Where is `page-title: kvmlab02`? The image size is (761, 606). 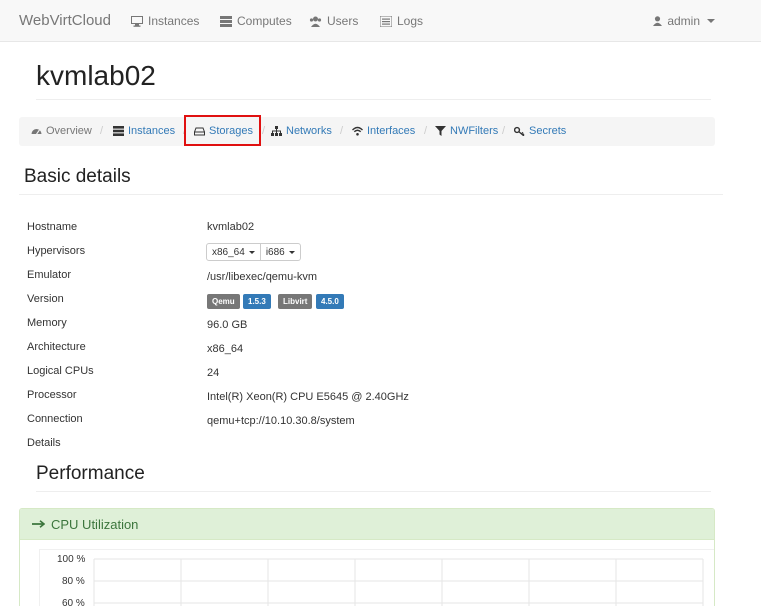 page-title: kvmlab02 is located at coordinates (96, 75).